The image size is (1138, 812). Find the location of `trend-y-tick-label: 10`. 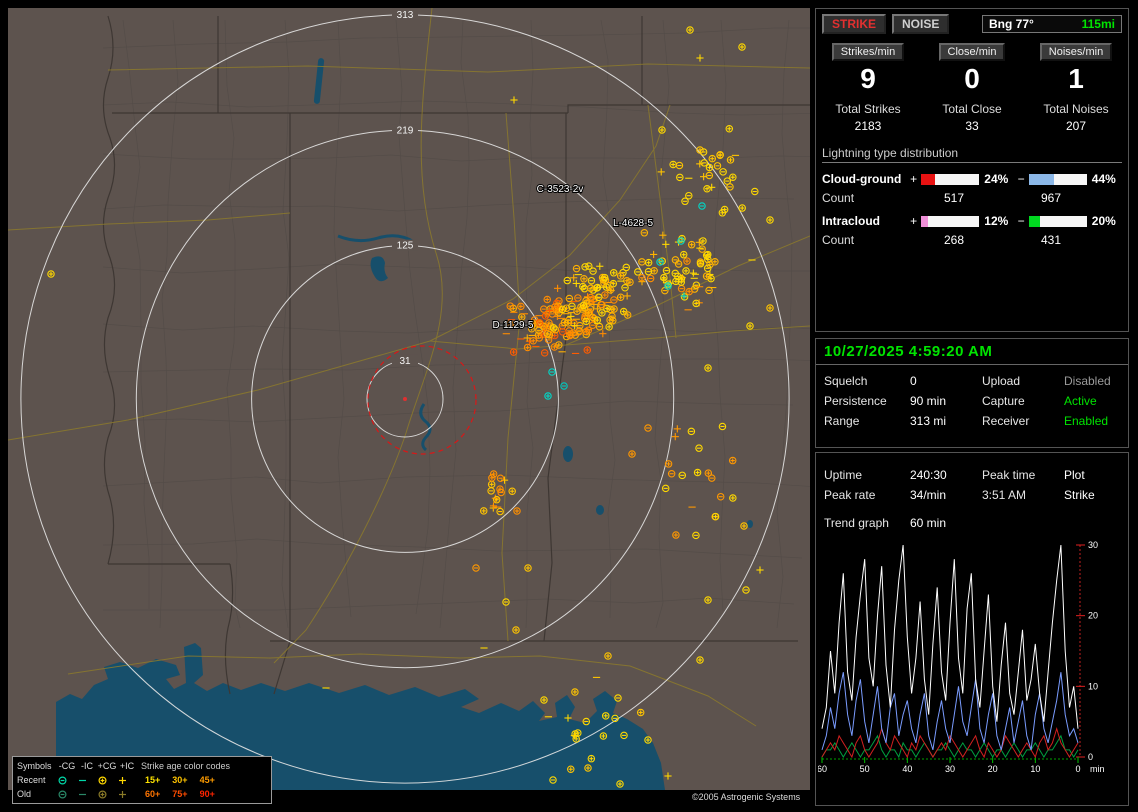

trend-y-tick-label: 10 is located at coordinates (1093, 686).